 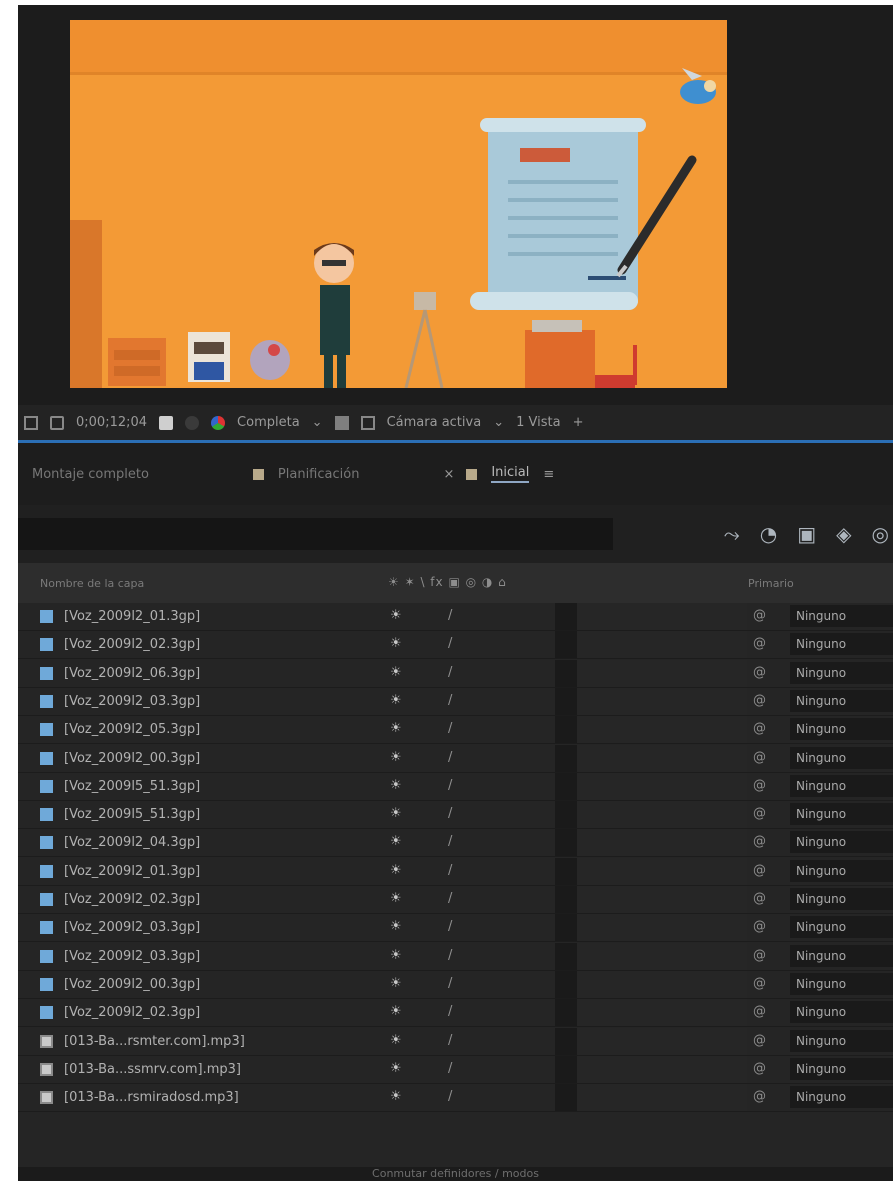 I want to click on table-row: [Voz_2009l2_02.3gp] ☀ / @ Ninguno, so click(x=455, y=900).